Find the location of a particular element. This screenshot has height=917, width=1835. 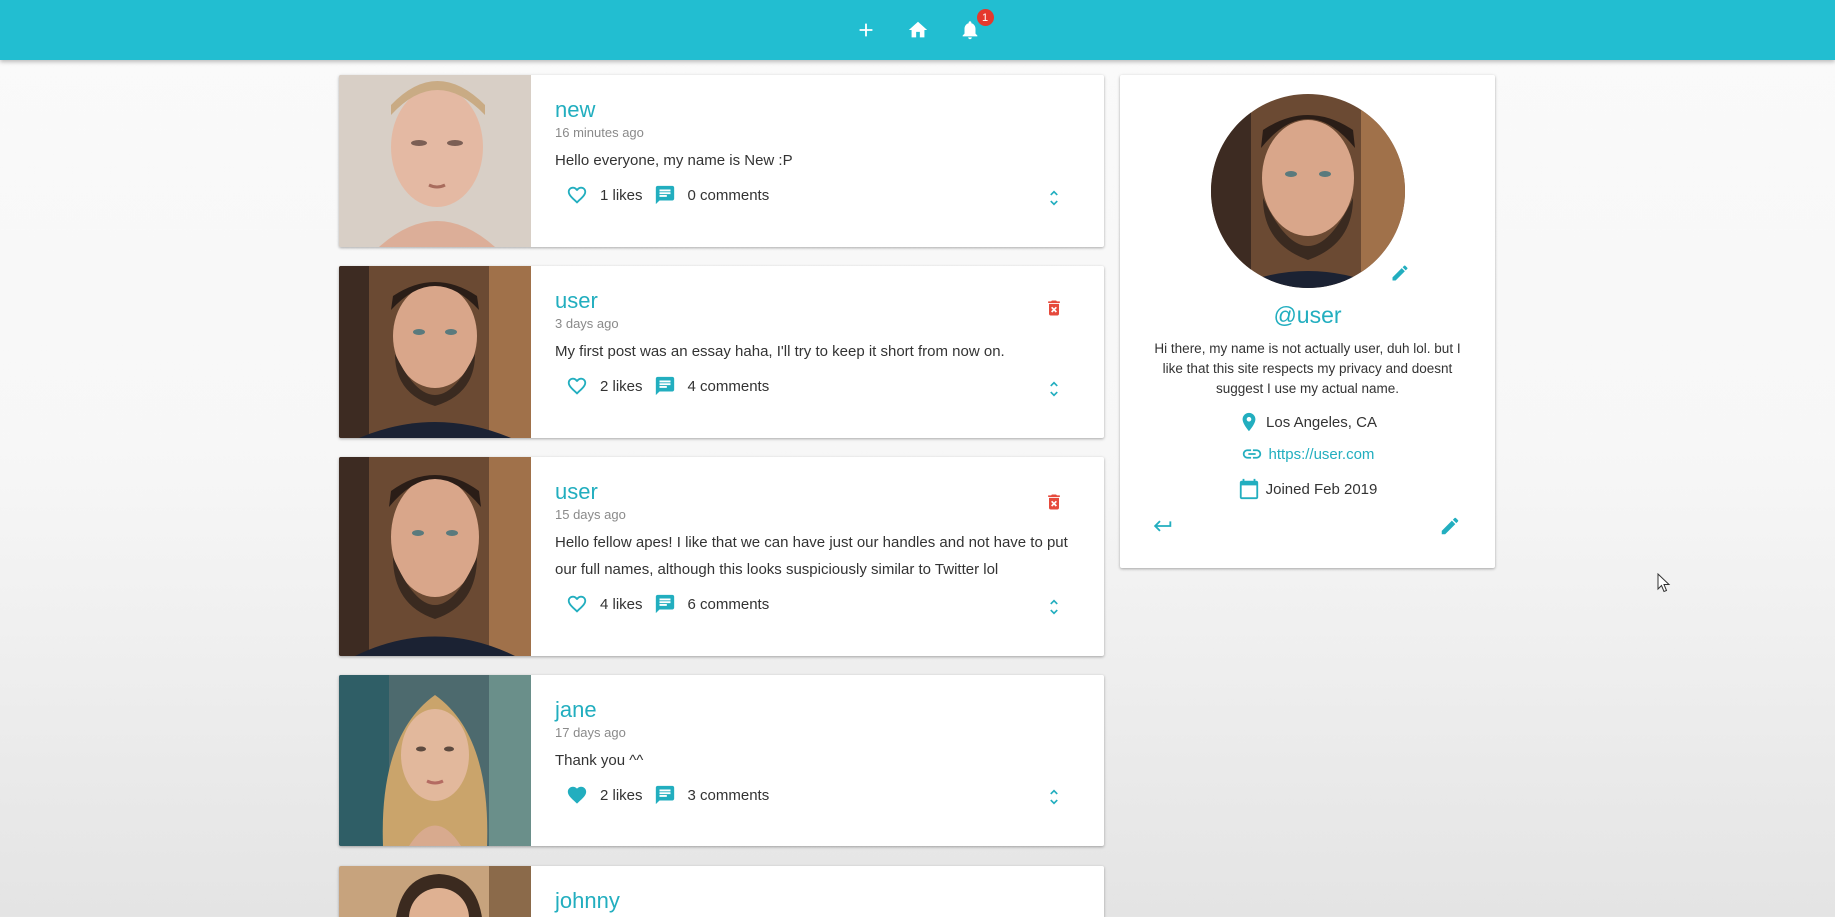

location-pin-icon is located at coordinates (1249, 422).